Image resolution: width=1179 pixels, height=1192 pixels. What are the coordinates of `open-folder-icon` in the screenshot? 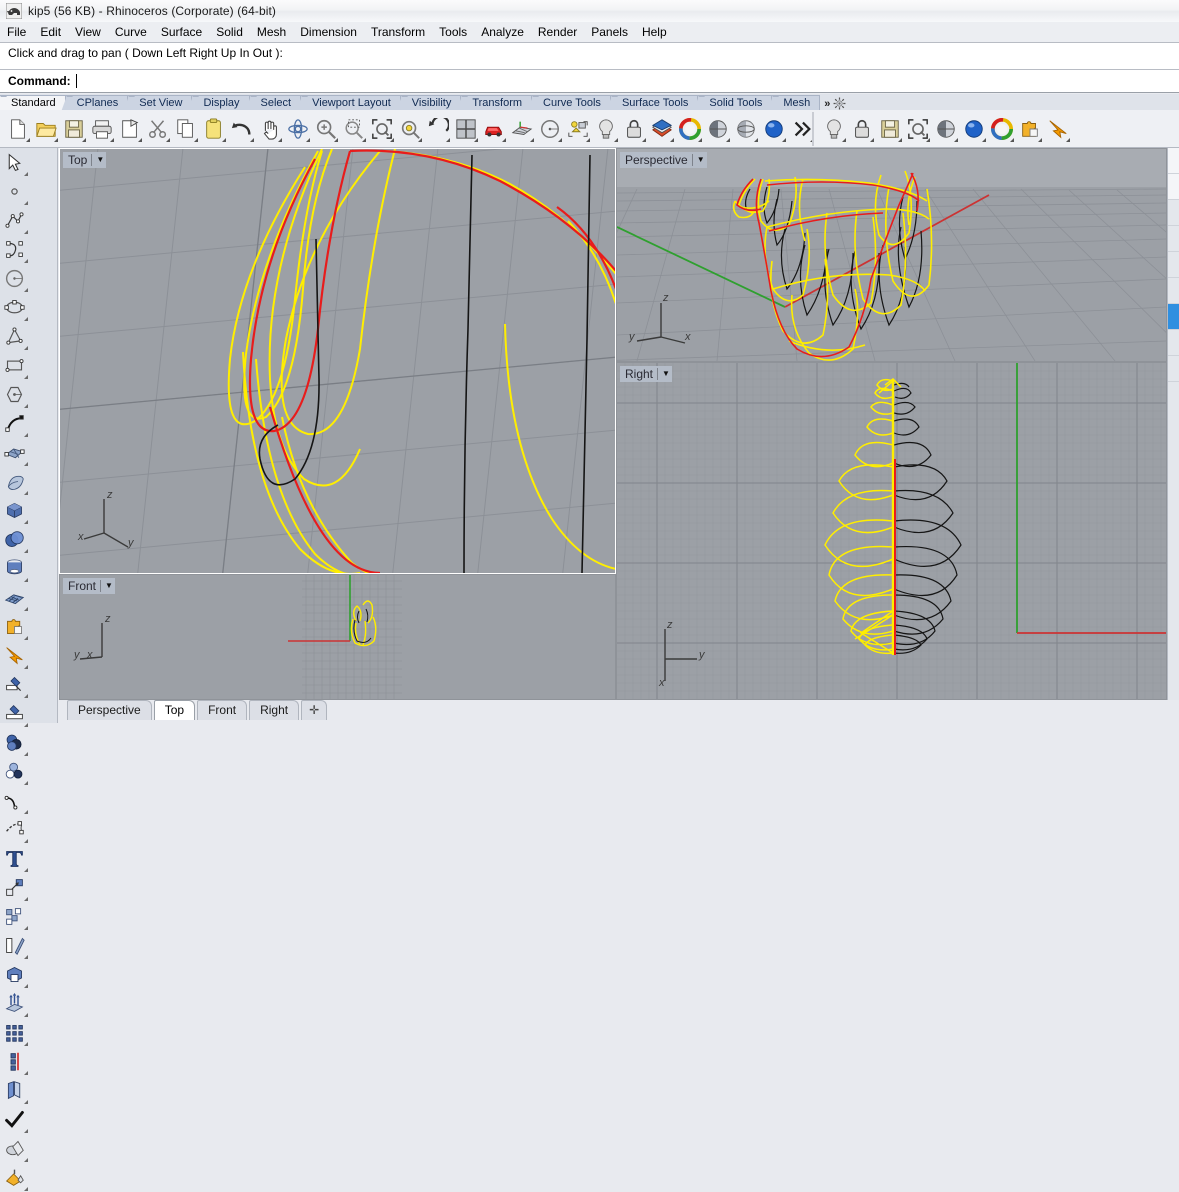 It's located at (46, 129).